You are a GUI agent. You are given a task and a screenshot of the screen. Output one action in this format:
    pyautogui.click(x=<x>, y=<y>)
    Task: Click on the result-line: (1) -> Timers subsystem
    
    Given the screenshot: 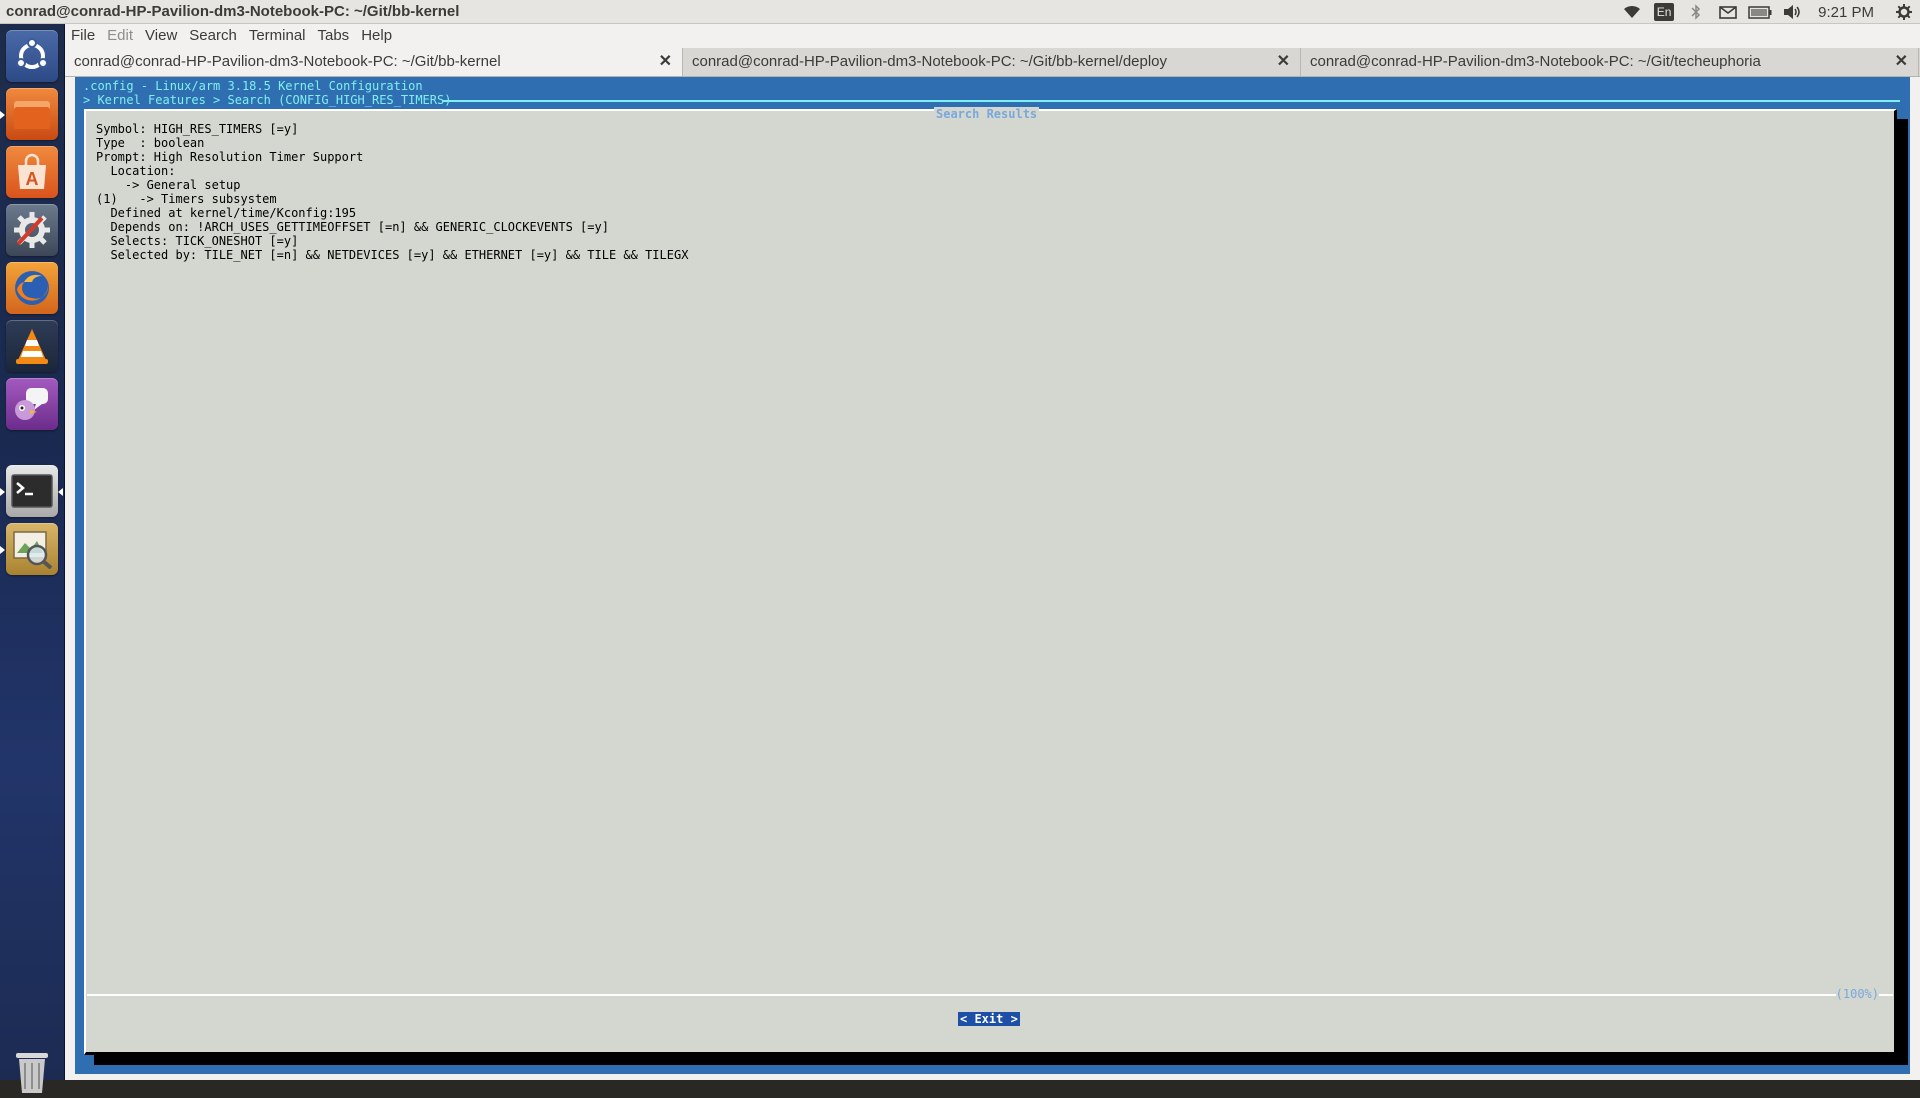 What is the action you would take?
    pyautogui.click(x=186, y=199)
    